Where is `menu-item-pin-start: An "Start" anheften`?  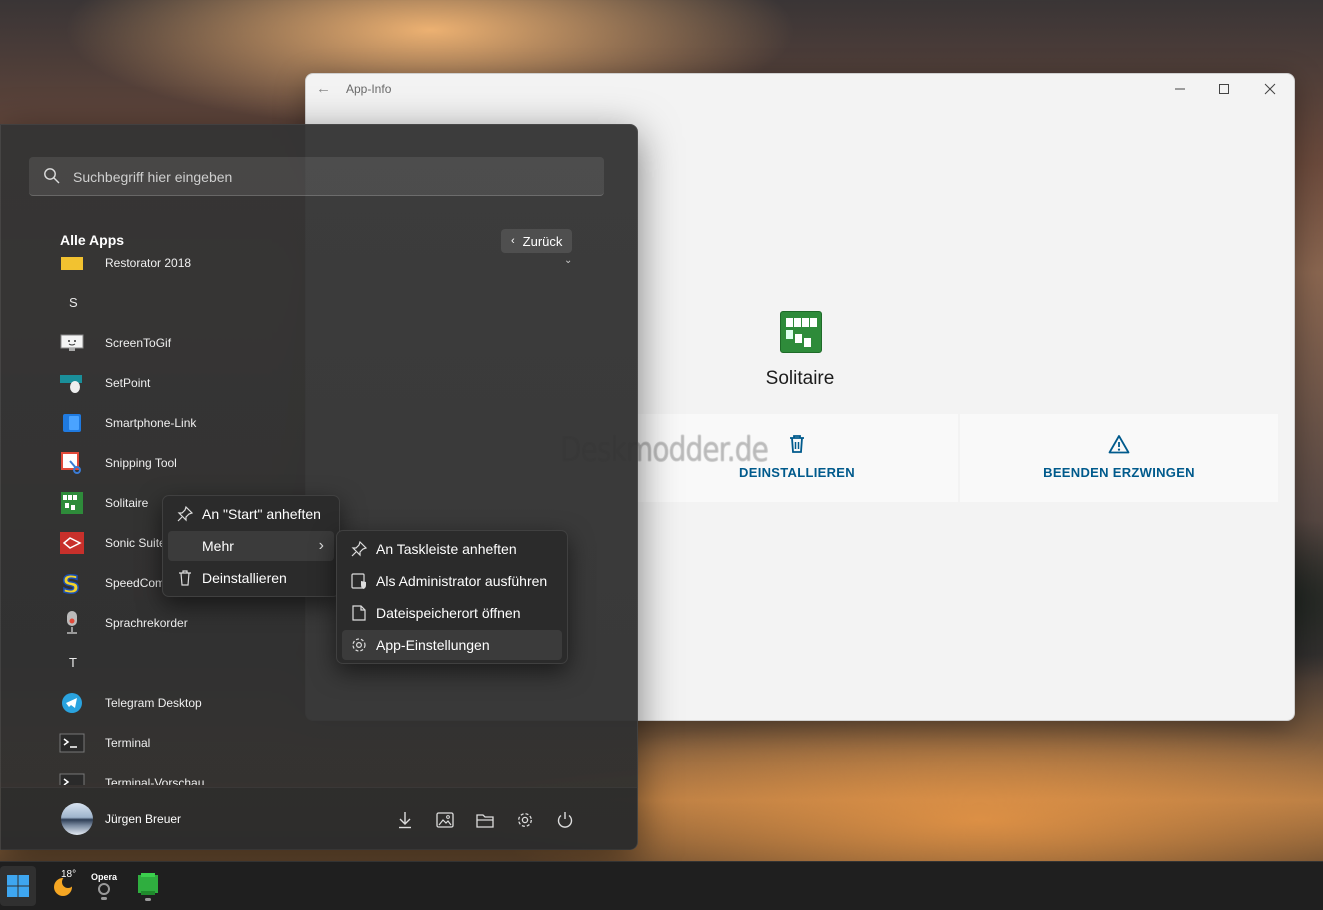 menu-item-pin-start: An "Start" anheften is located at coordinates (251, 514).